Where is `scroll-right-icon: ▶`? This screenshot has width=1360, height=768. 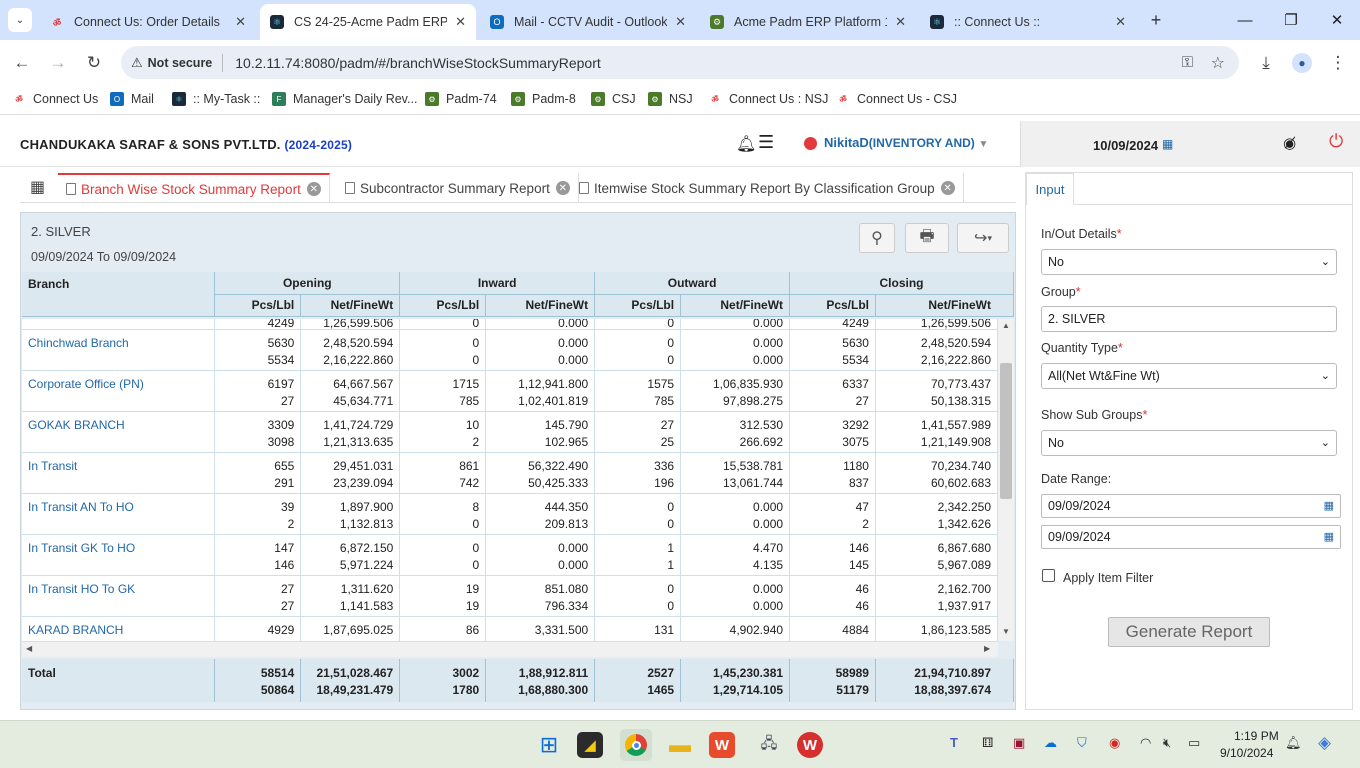 scroll-right-icon: ▶ is located at coordinates (987, 648).